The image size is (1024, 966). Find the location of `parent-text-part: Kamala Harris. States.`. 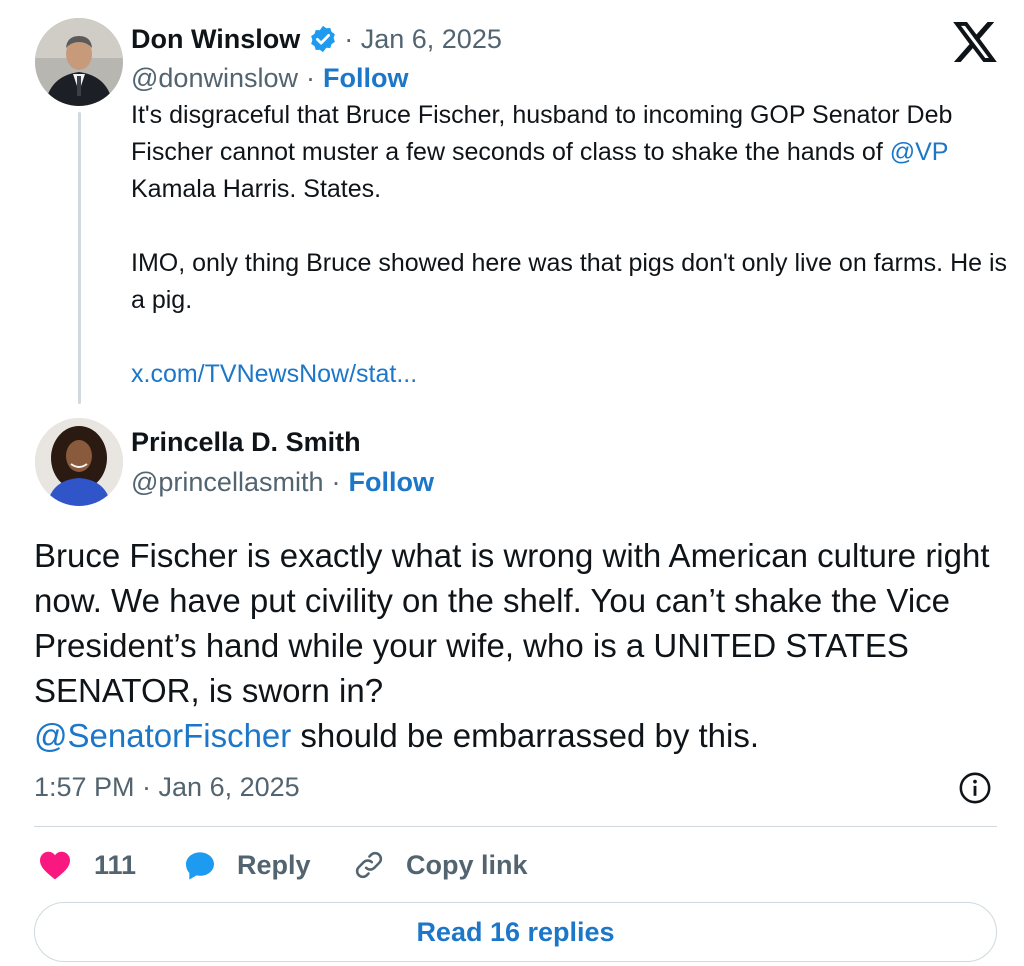

parent-text-part: Kamala Harris. States. is located at coordinates (256, 189).